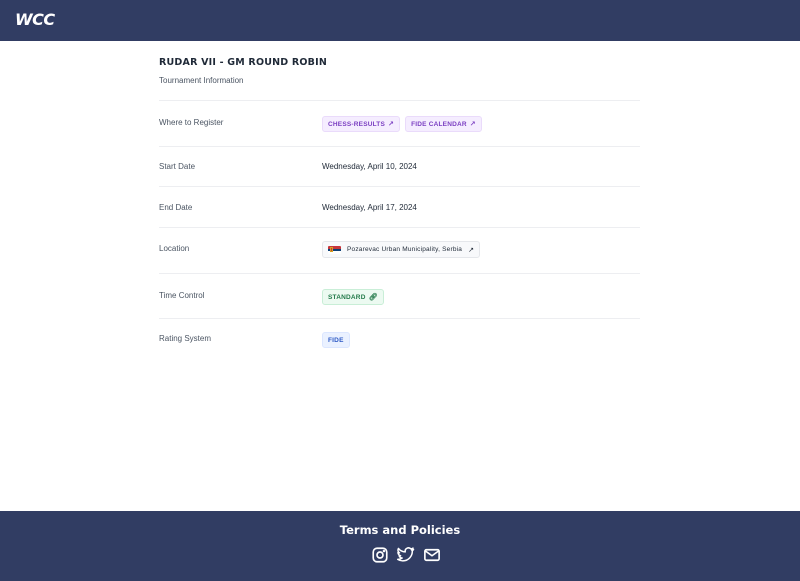  What do you see at coordinates (369, 207) in the screenshot?
I see `end-date-value: Wednesday, April 17, 2024` at bounding box center [369, 207].